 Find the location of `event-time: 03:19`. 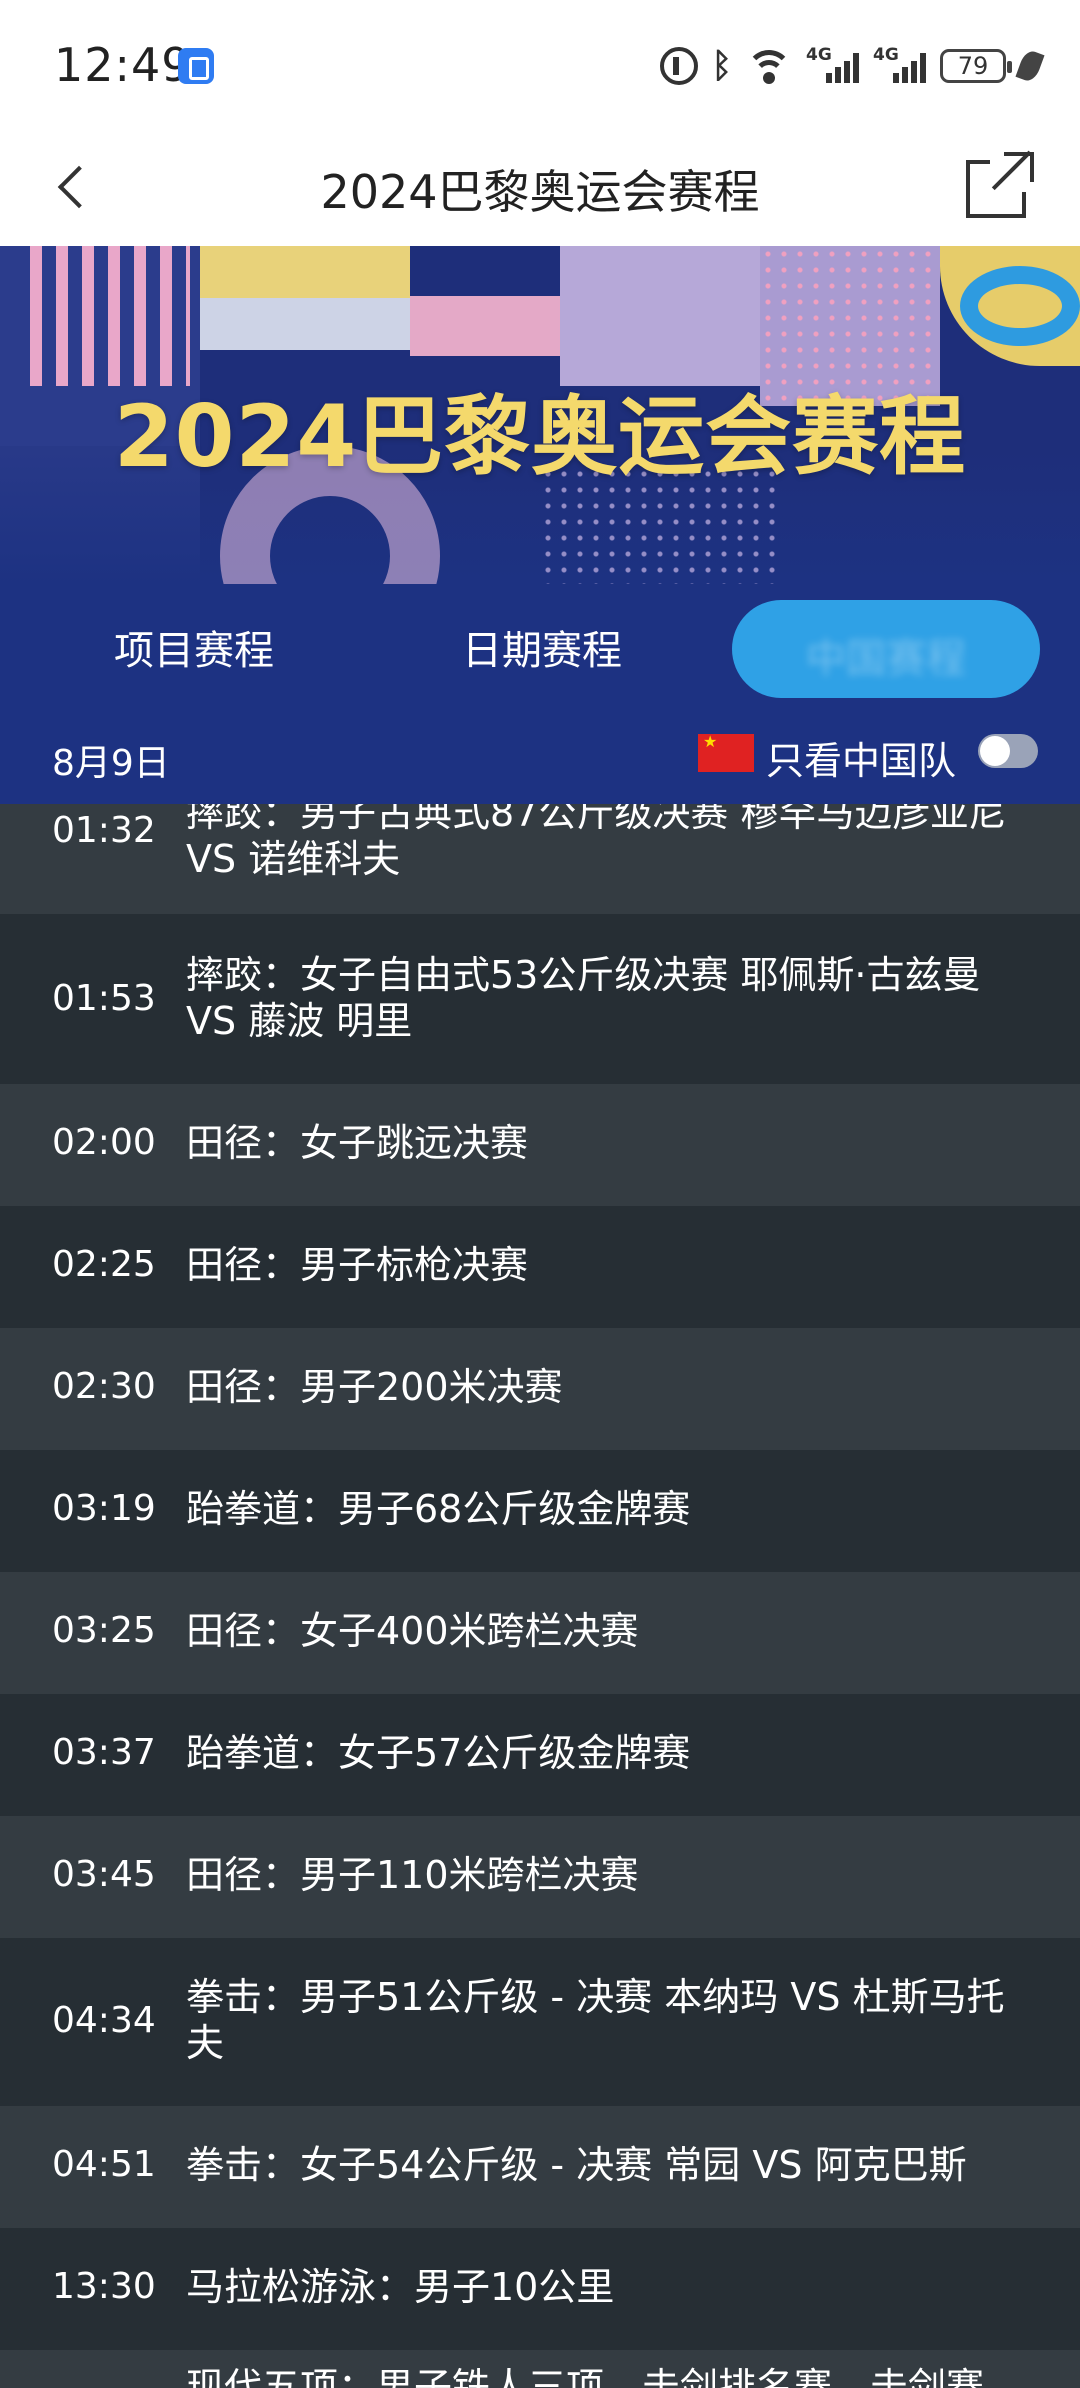

event-time: 03:19 is located at coordinates (104, 1508).